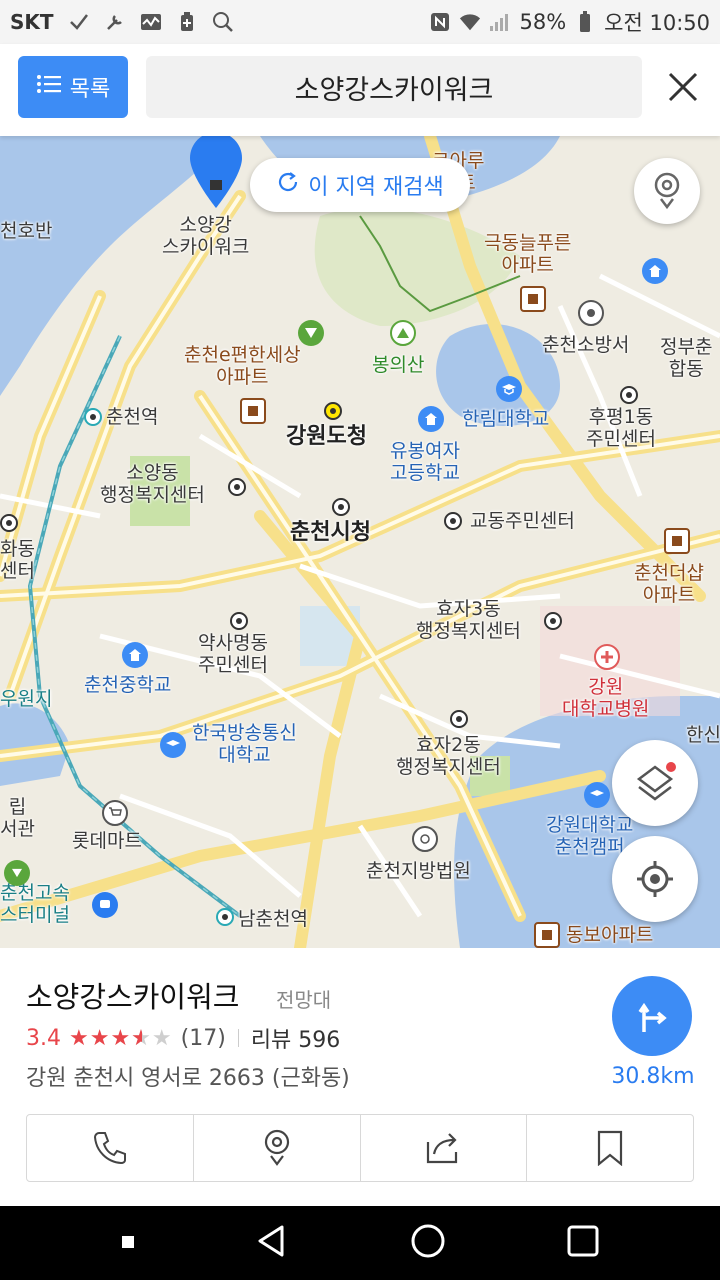 The image size is (720, 1280). Describe the element at coordinates (107, 841) in the screenshot. I see `map-label: 롯데마트` at that location.